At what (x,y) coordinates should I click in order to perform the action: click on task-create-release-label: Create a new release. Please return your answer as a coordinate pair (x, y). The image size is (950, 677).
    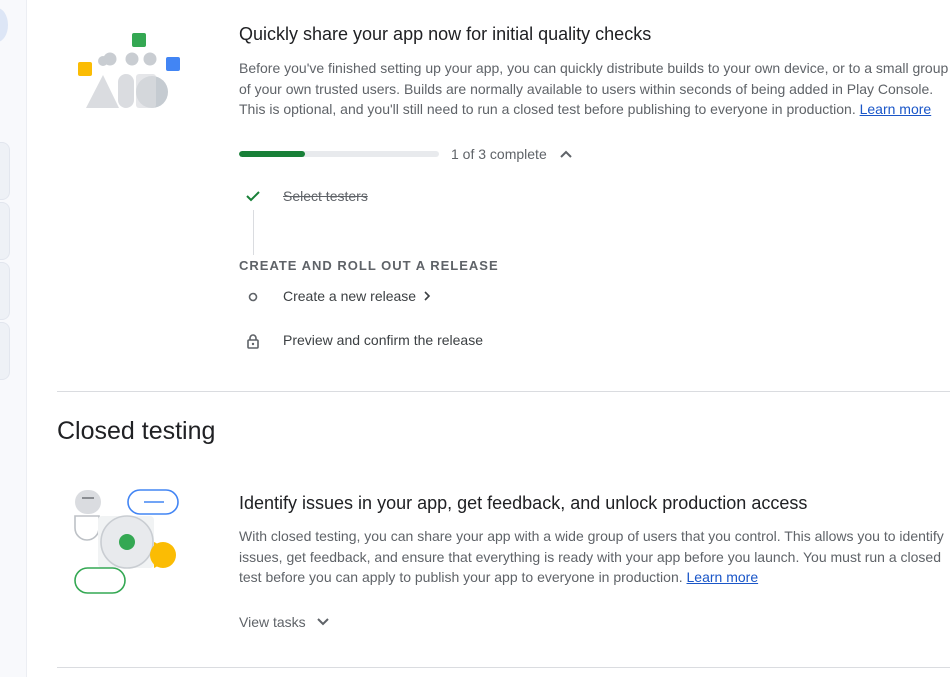
    Looking at the image, I should click on (350, 296).